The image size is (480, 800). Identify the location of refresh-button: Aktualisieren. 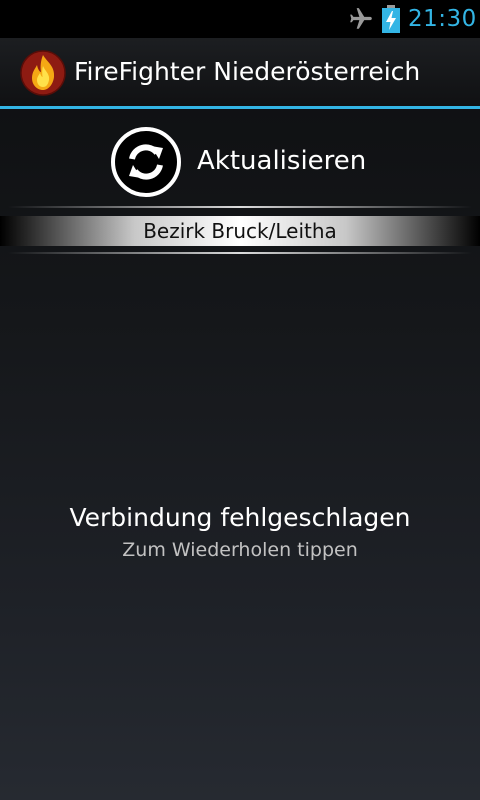
(240, 163).